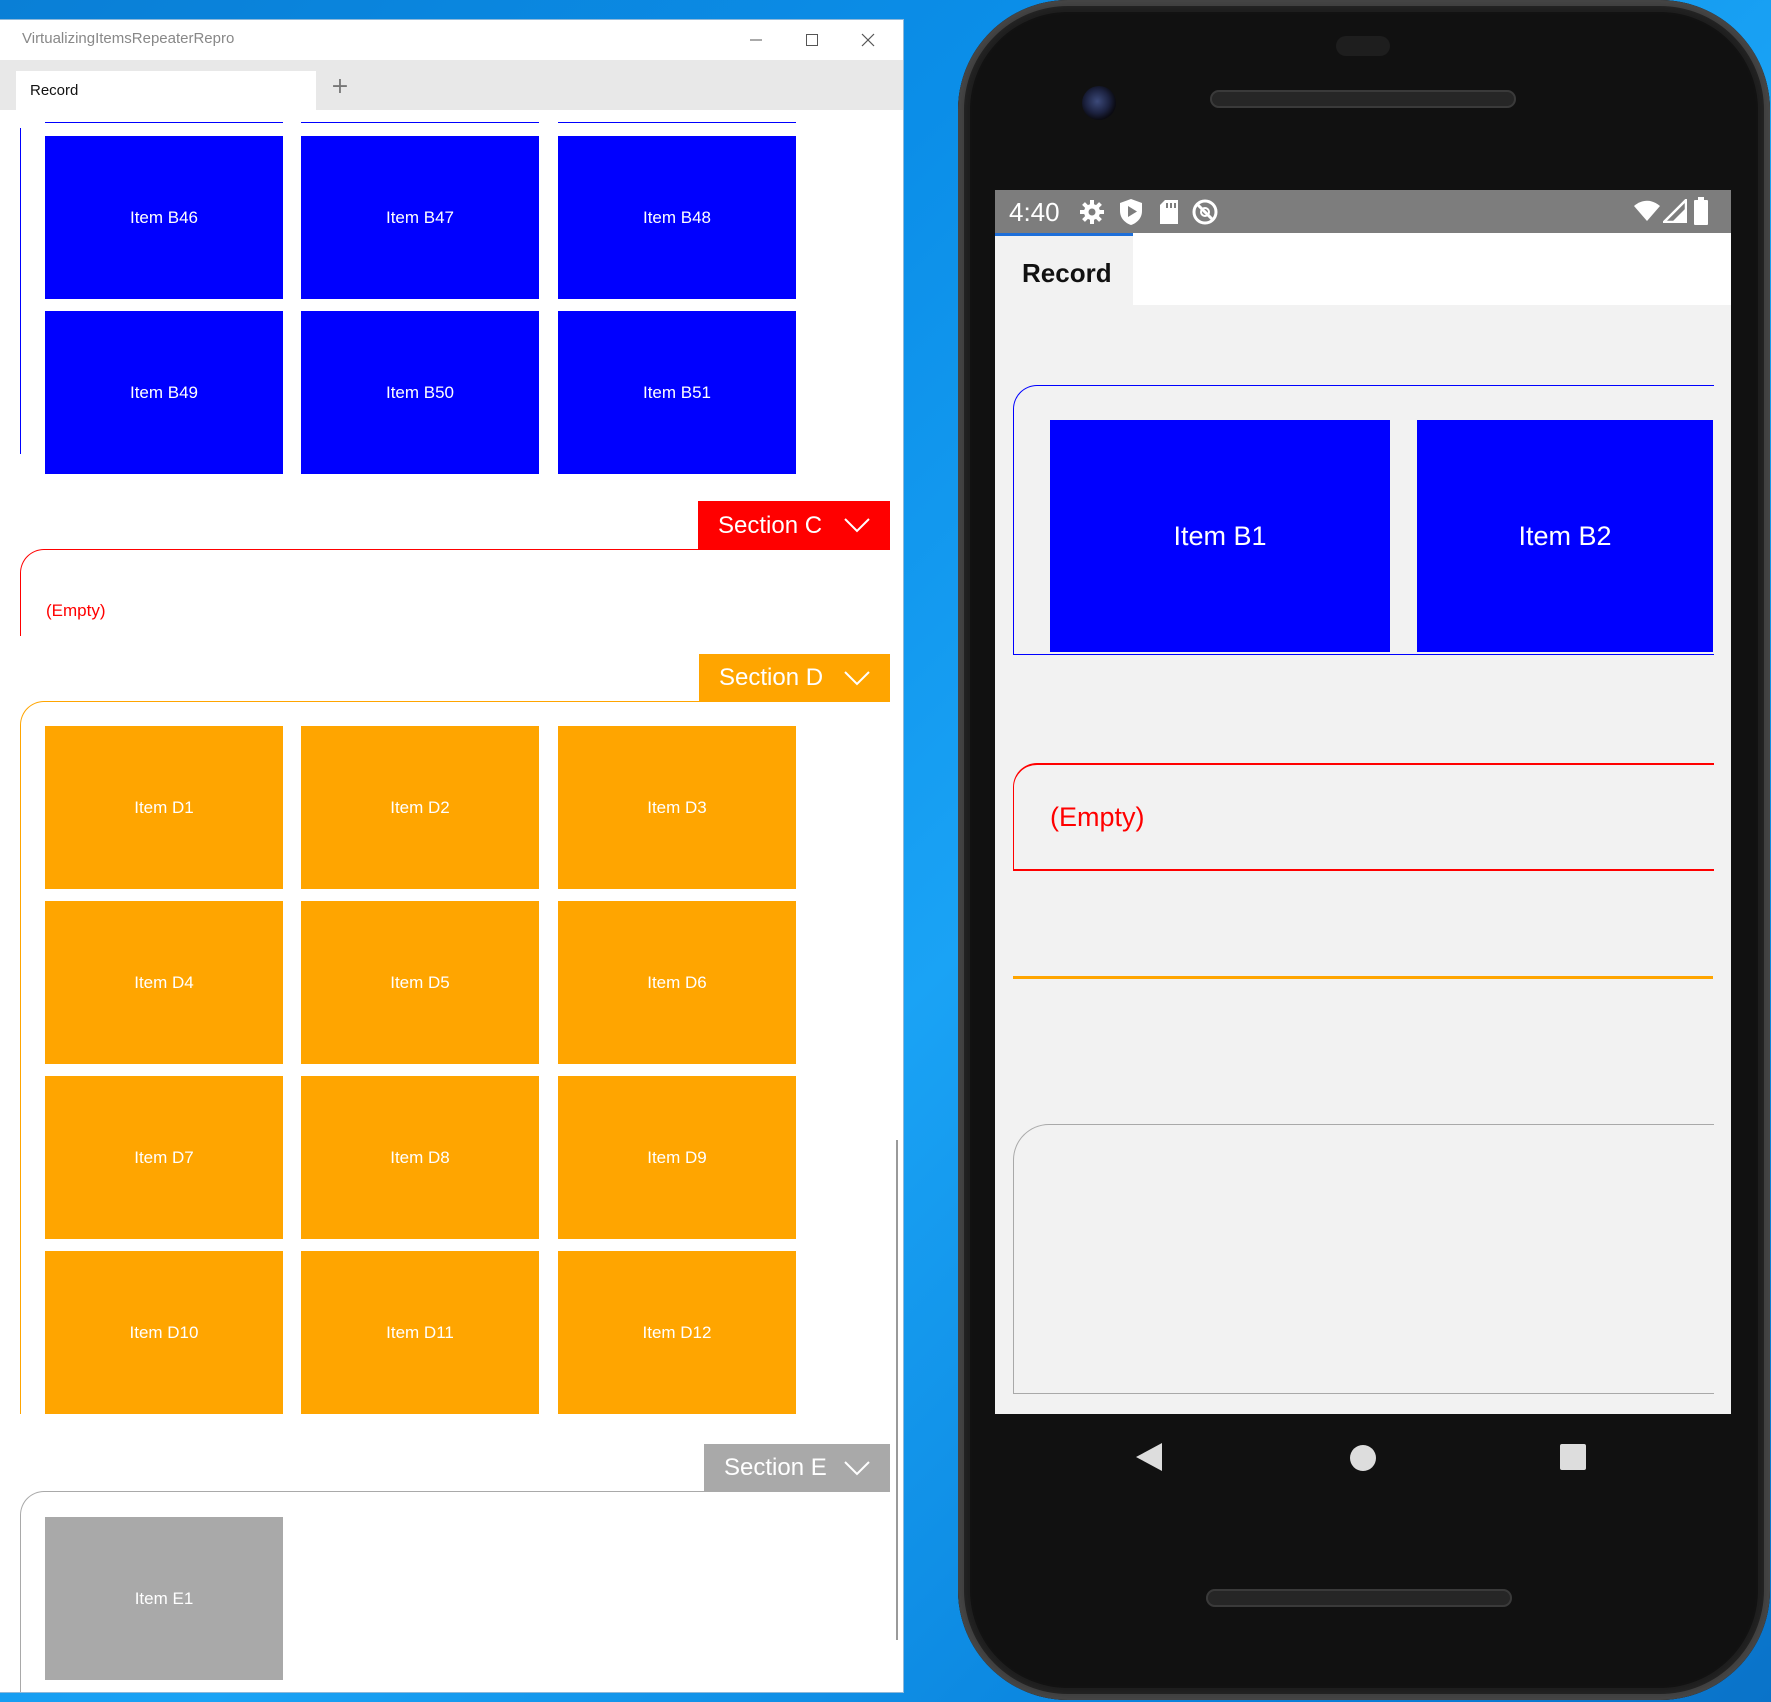 This screenshot has height=1702, width=1771. What do you see at coordinates (1363, 99) in the screenshot?
I see `earpiece-speaker` at bounding box center [1363, 99].